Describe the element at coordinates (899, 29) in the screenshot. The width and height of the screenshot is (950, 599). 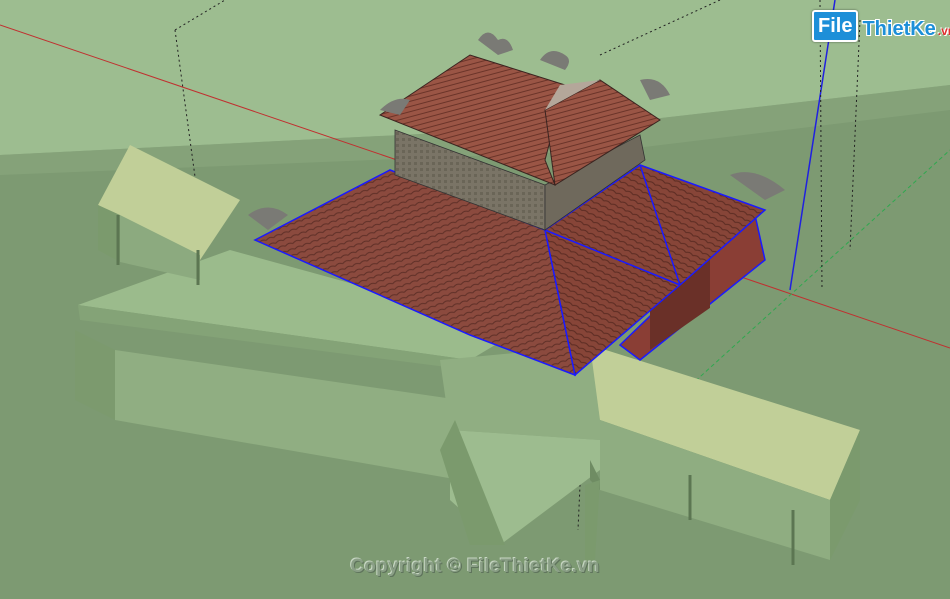
I see `logo-word: ThietKe` at that location.